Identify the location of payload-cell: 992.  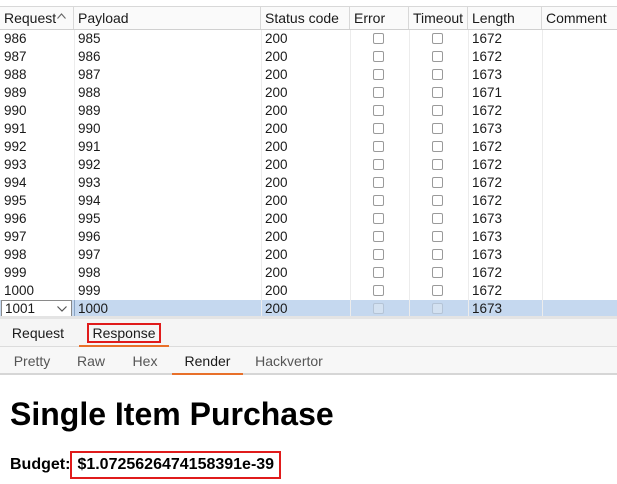
(89, 164).